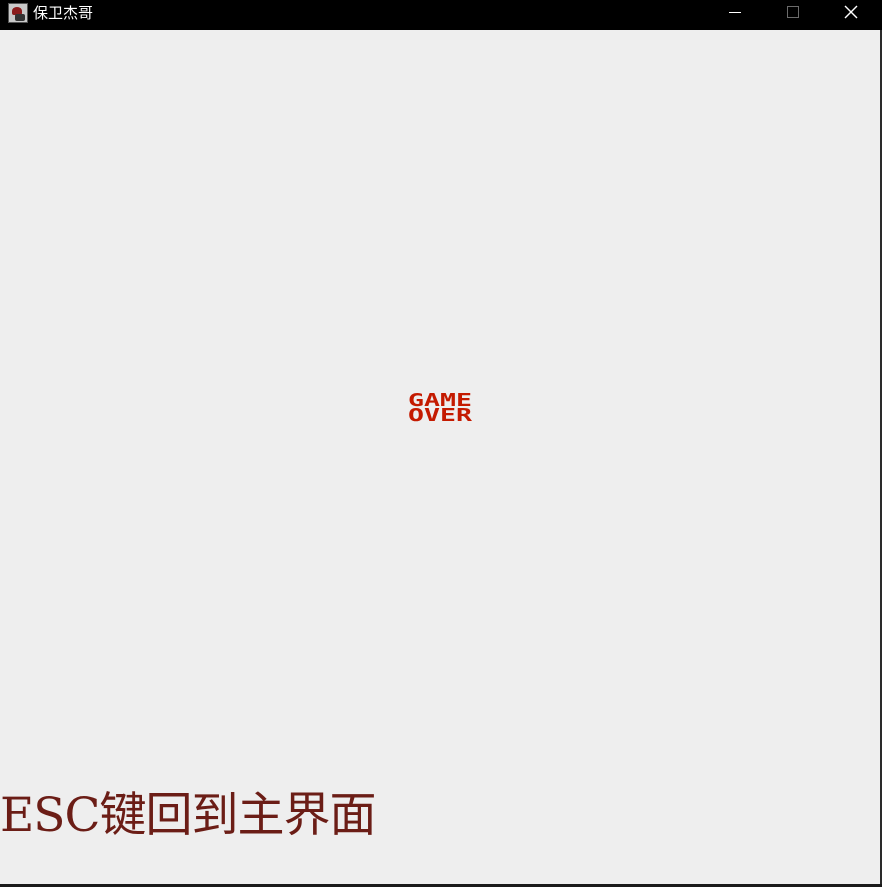 The height and width of the screenshot is (887, 882). Describe the element at coordinates (188, 815) in the screenshot. I see `esc-hint: ESC键回到主界面` at that location.